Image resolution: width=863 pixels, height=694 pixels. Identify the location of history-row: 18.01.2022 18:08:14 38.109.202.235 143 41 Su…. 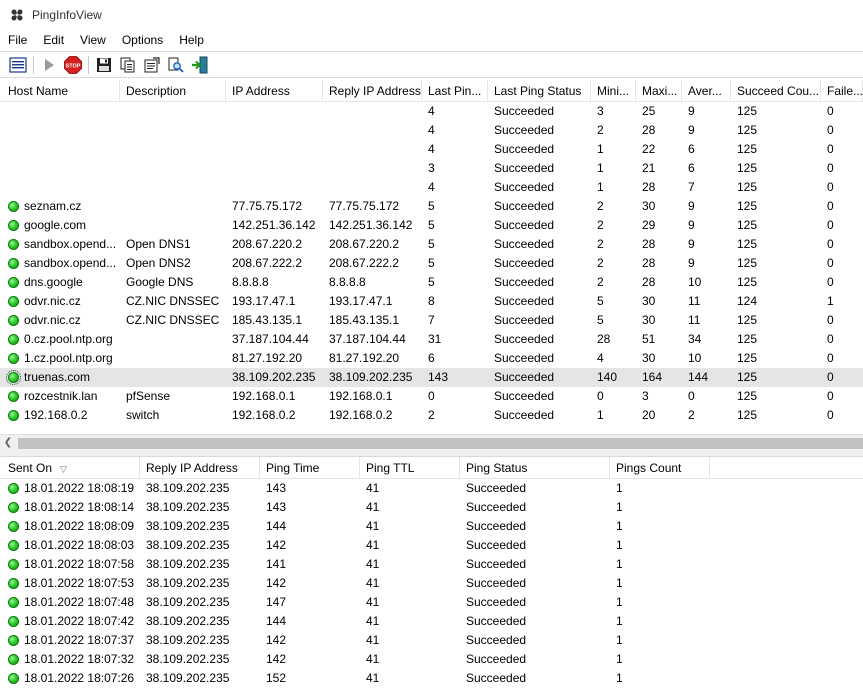
(431, 507).